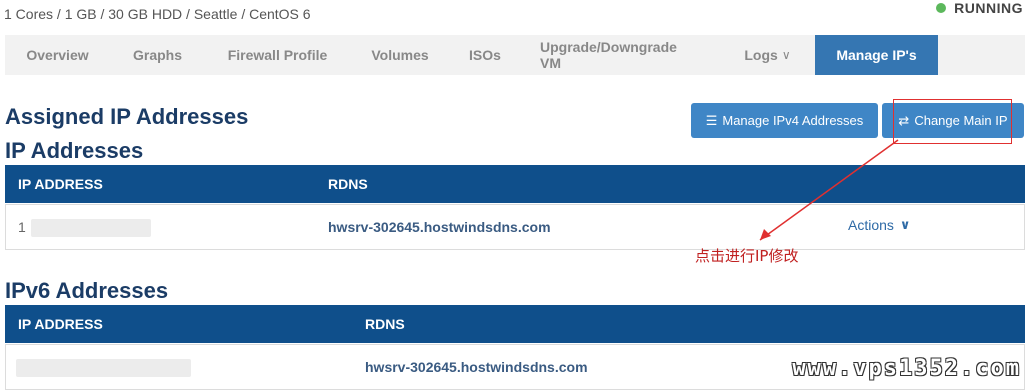 Image resolution: width=1031 pixels, height=390 pixels. I want to click on tab-firewall-profile: Firewall Profile, so click(277, 55).